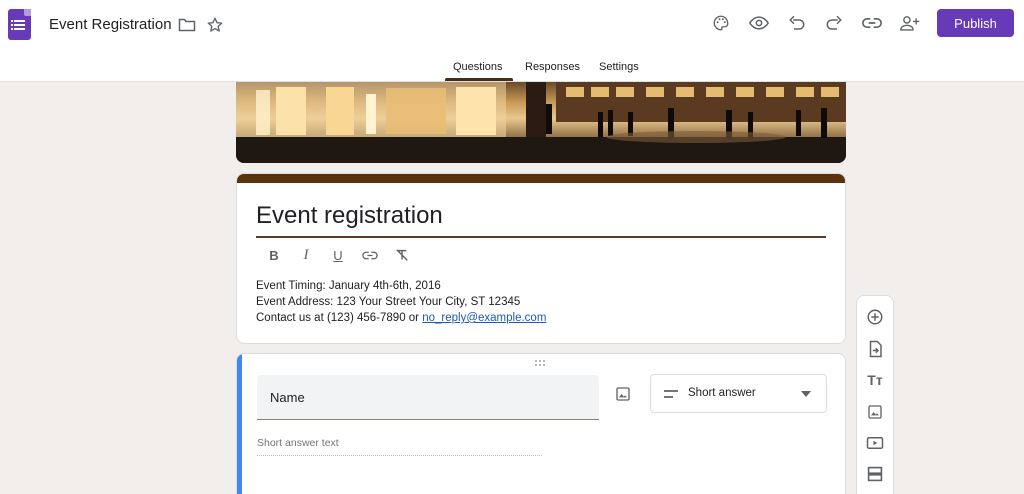 This screenshot has height=494, width=1024. What do you see at coordinates (721, 23) in the screenshot?
I see `palette-icon` at bounding box center [721, 23].